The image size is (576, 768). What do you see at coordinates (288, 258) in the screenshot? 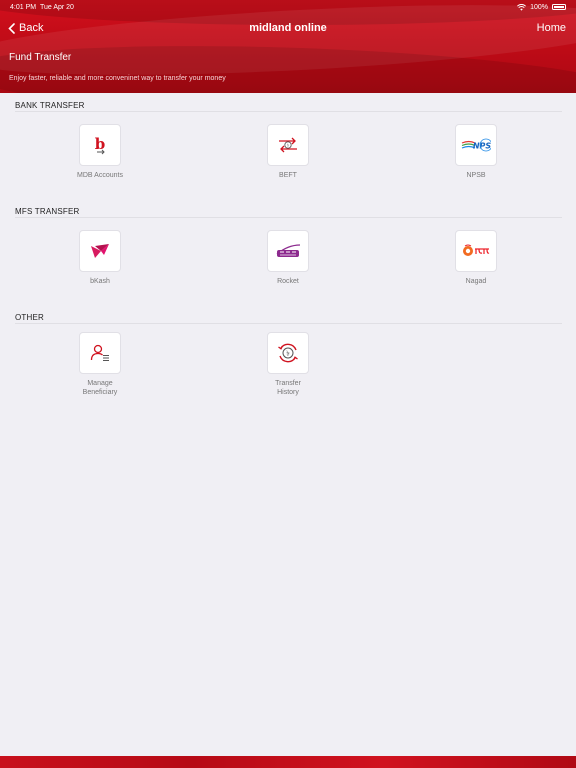
I see `tile-rocket: Rocket` at bounding box center [288, 258].